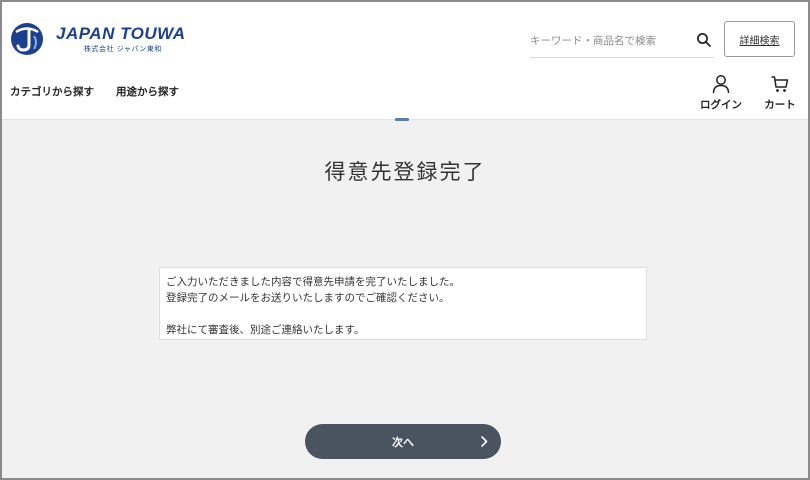 This screenshot has height=480, width=810. Describe the element at coordinates (265, 330) in the screenshot. I see `message-line: 弊社にて審査後、別途ご連絡いたします。` at that location.